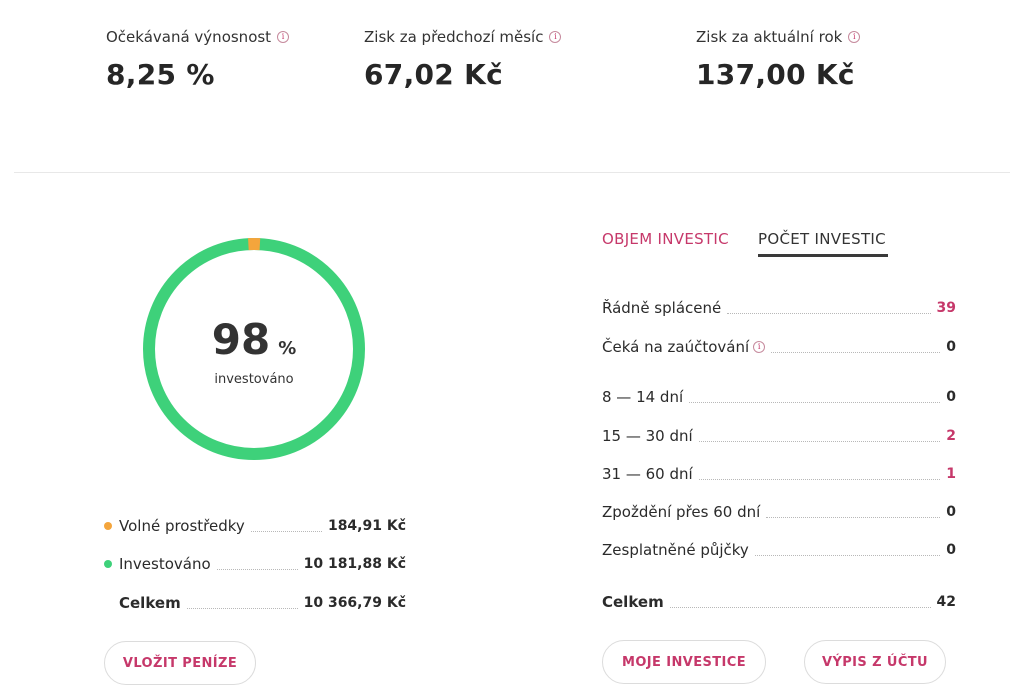  Describe the element at coordinates (875, 662) in the screenshot. I see `account-statement-button: VÝPIS Z ÚČTU` at that location.